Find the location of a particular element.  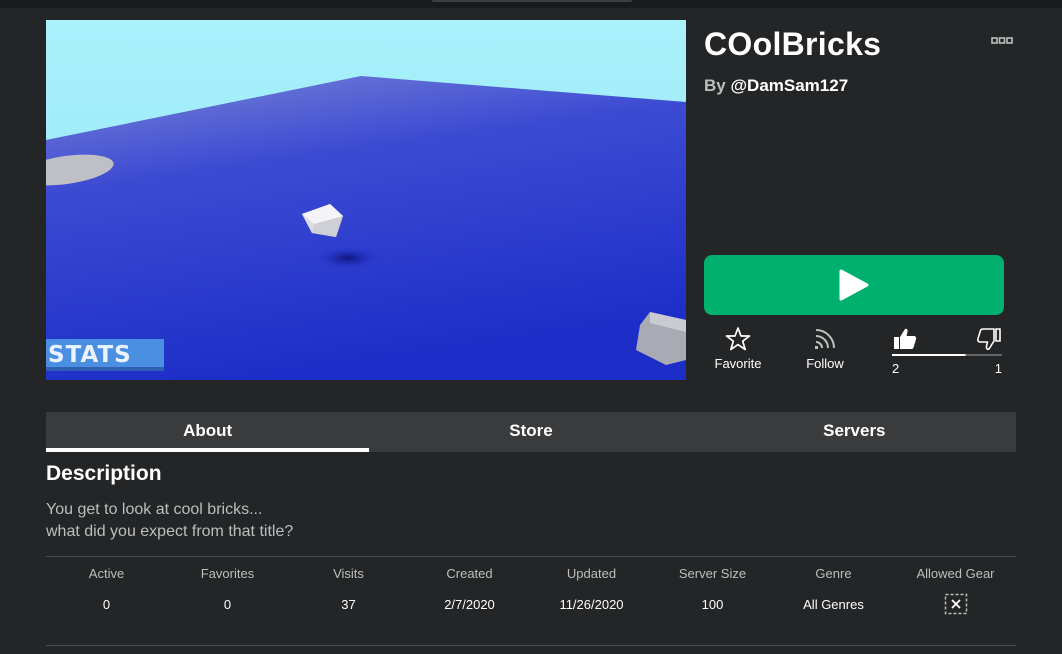

stat-header: Updated is located at coordinates (591, 573).